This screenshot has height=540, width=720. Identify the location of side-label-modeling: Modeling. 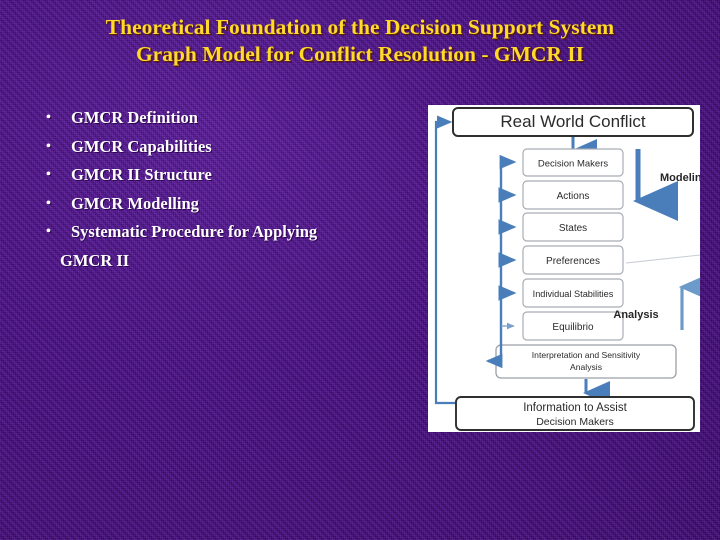
(680, 178).